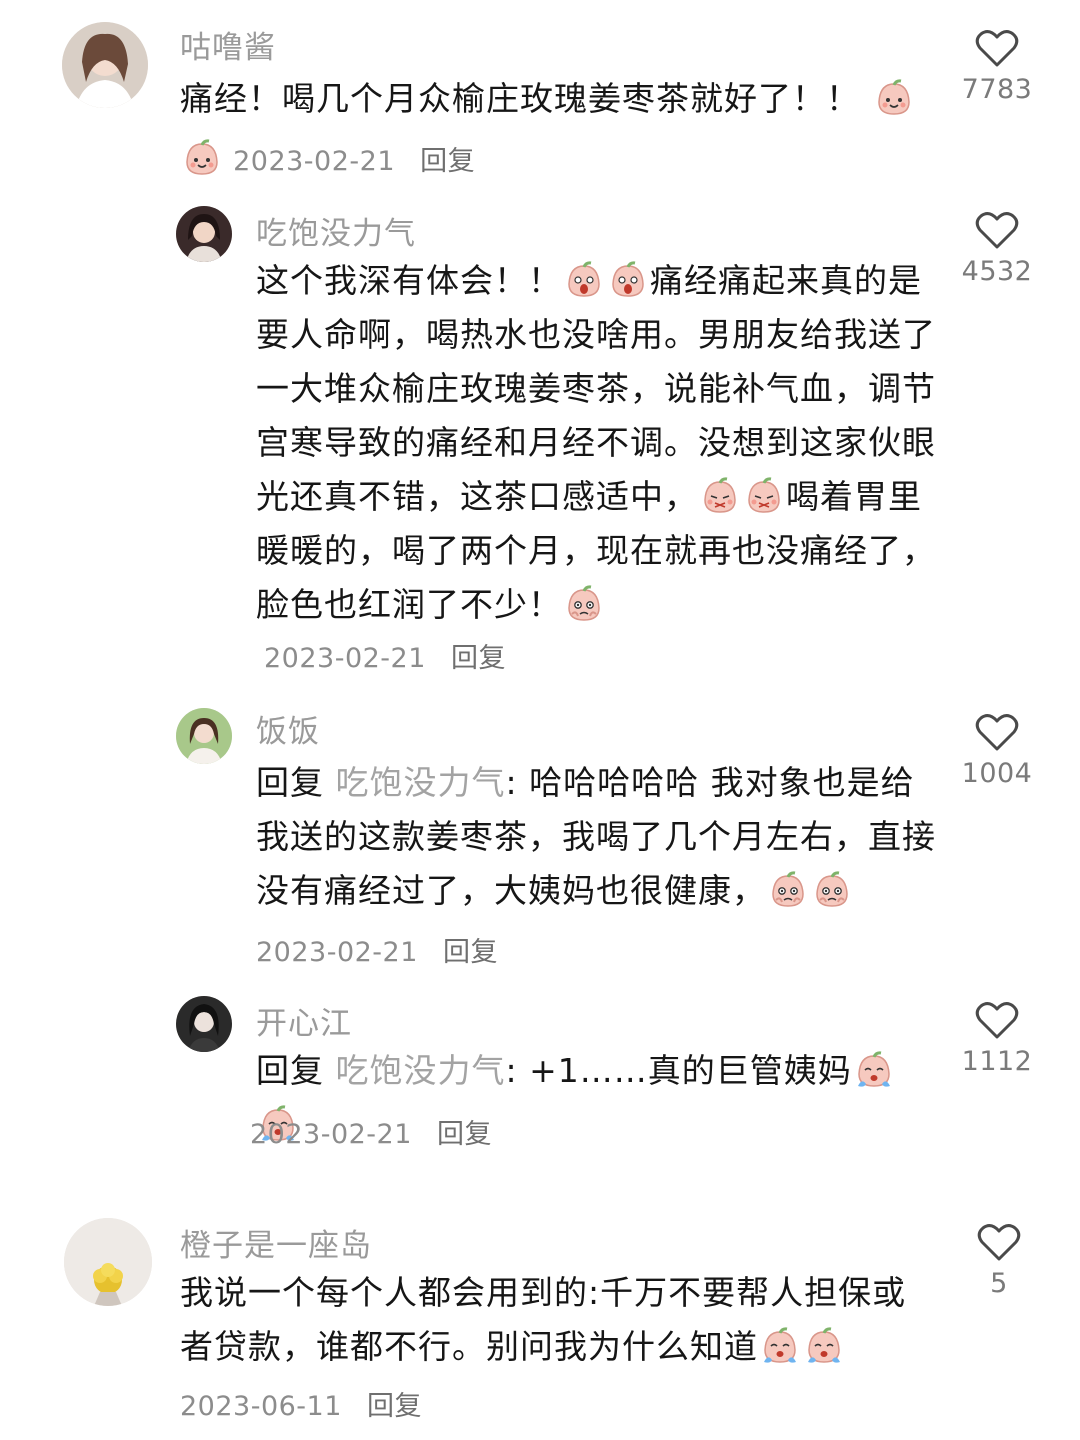 Image resolution: width=1080 pixels, height=1440 pixels. What do you see at coordinates (228, 44) in the screenshot?
I see `username: 咕噜酱` at bounding box center [228, 44].